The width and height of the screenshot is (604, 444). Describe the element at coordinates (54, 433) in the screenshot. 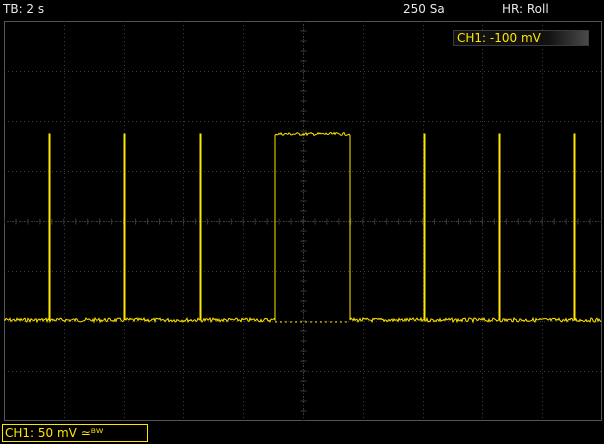

I see `channel-1-scale-label: CH1: 50 mV ≃ᴮᵂ` at that location.